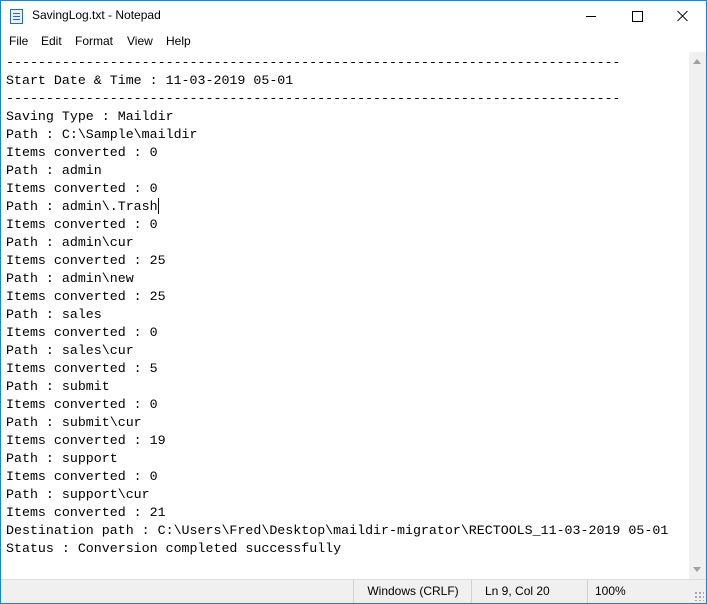 Image resolution: width=707 pixels, height=604 pixels. I want to click on window-title: SavingLog.txt - Notepad, so click(96, 15).